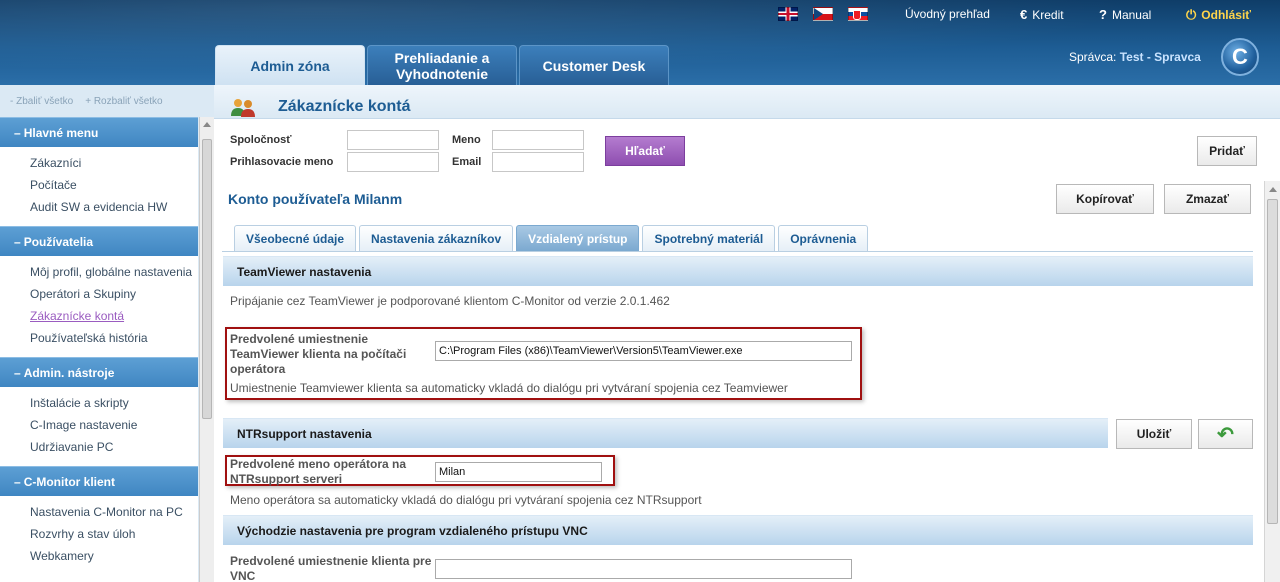 This screenshot has width=1280, height=582. I want to click on tab-customer-desk: Customer Desk, so click(594, 65).